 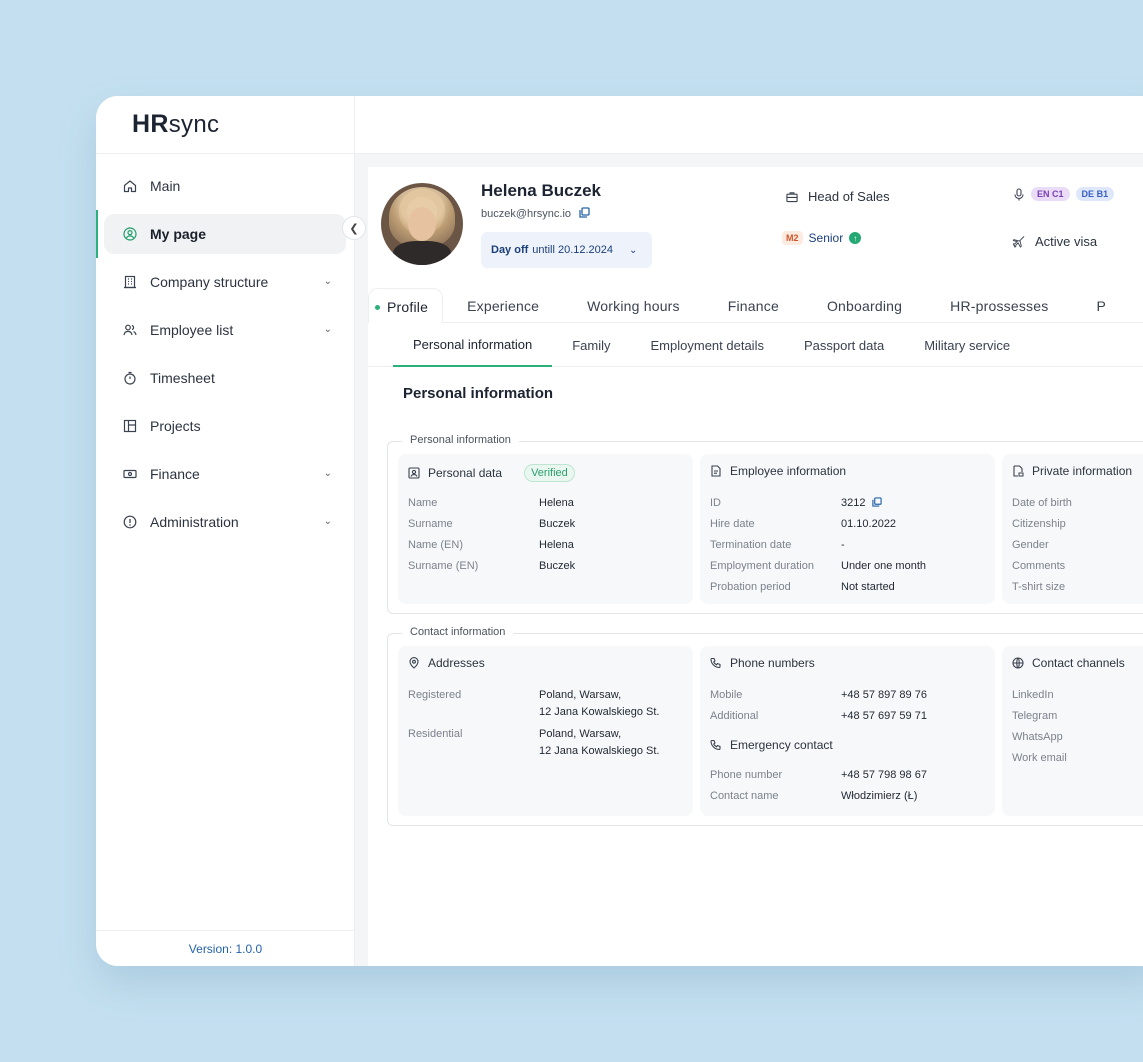 What do you see at coordinates (436, 545) in the screenshot?
I see `field-label: Name (EN)` at bounding box center [436, 545].